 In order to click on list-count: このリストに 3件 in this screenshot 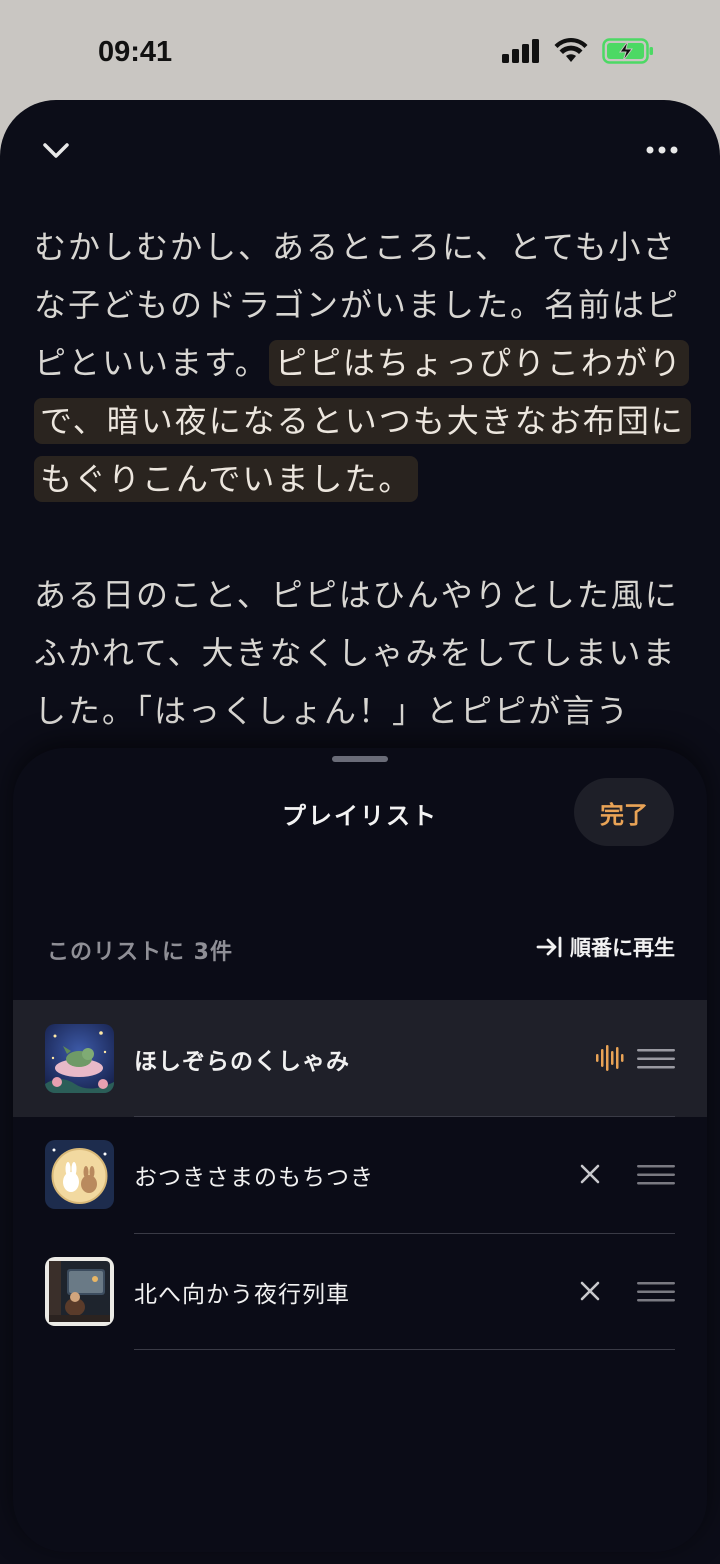, I will do `click(140, 952)`.